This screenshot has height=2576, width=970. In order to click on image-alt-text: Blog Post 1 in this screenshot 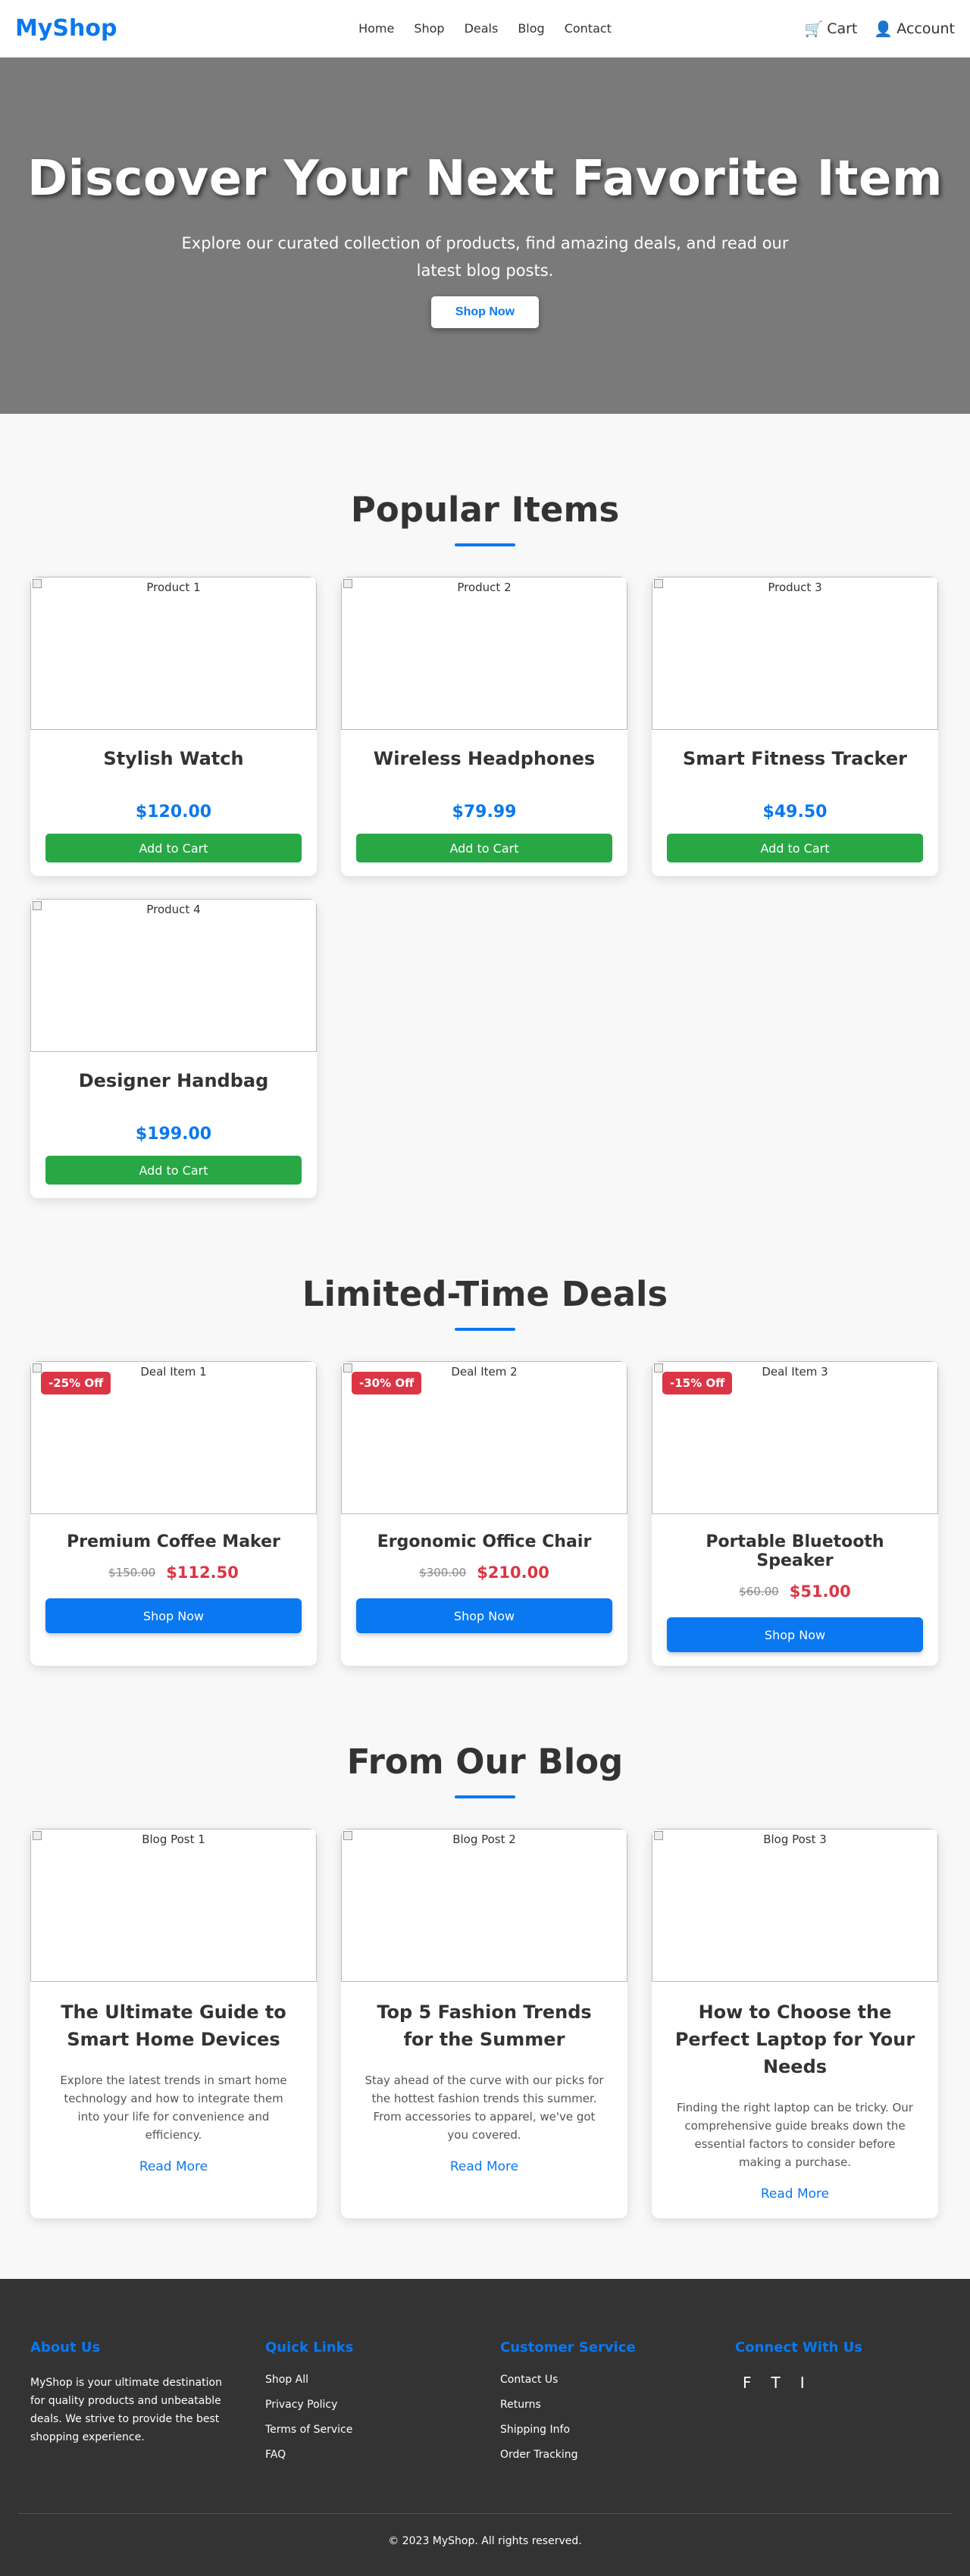, I will do `click(173, 1840)`.